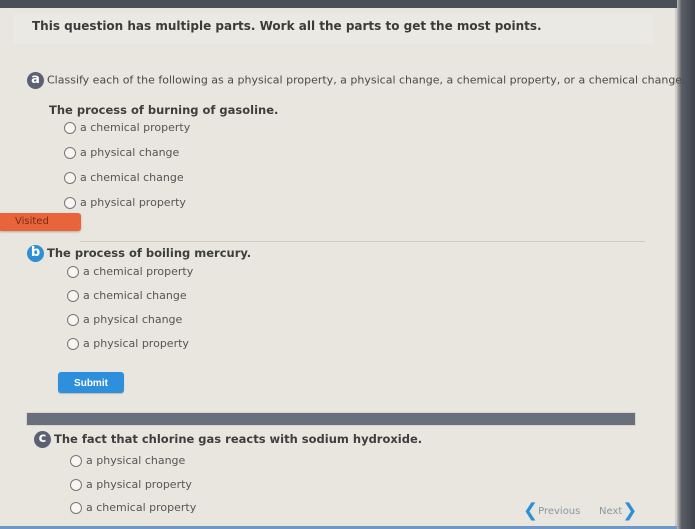  What do you see at coordinates (139, 253) in the screenshot?
I see `part-b-question: b The process of boiling mercury.` at bounding box center [139, 253].